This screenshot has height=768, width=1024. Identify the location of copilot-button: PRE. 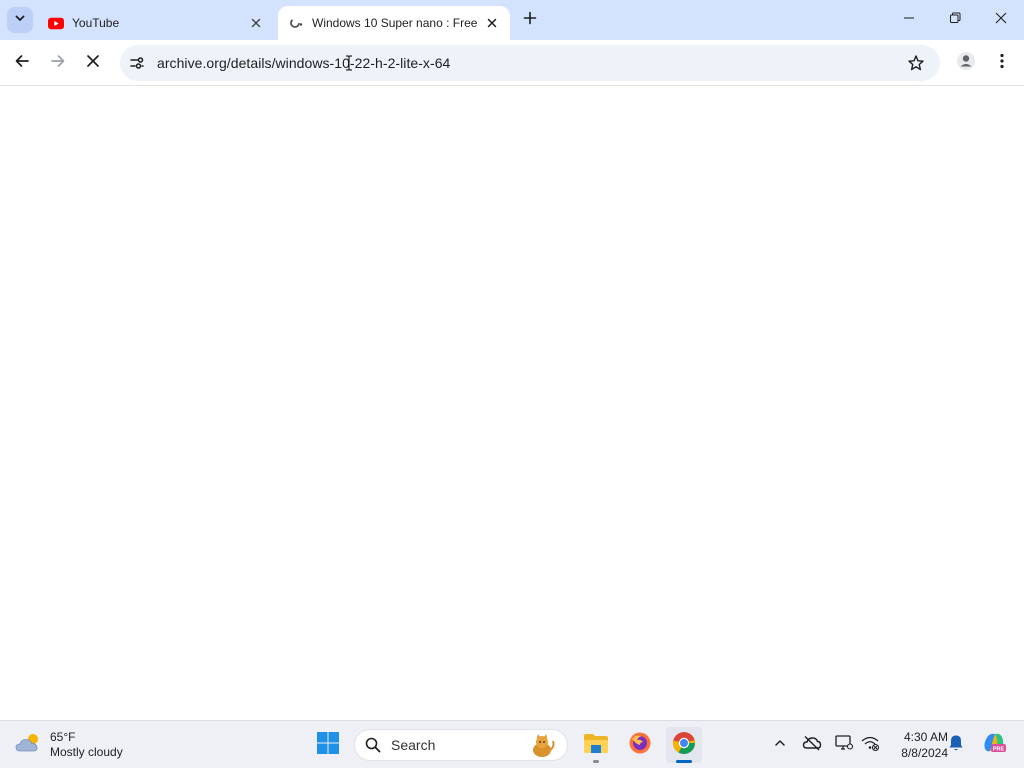
(994, 745).